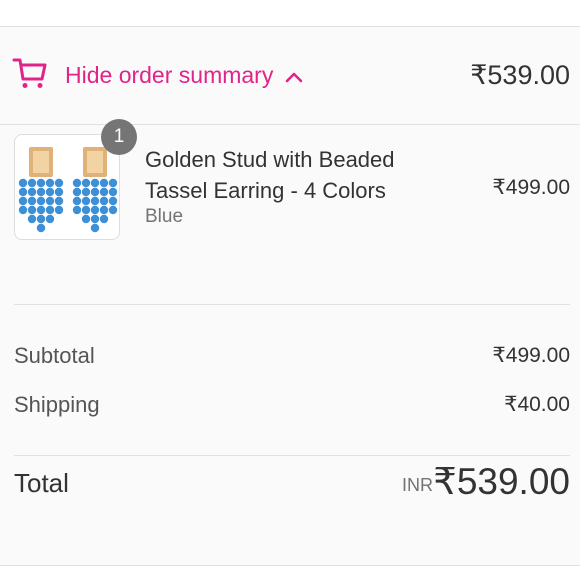 This screenshot has width=580, height=580. I want to click on subtotal-value: ₹499.00, so click(531, 355).